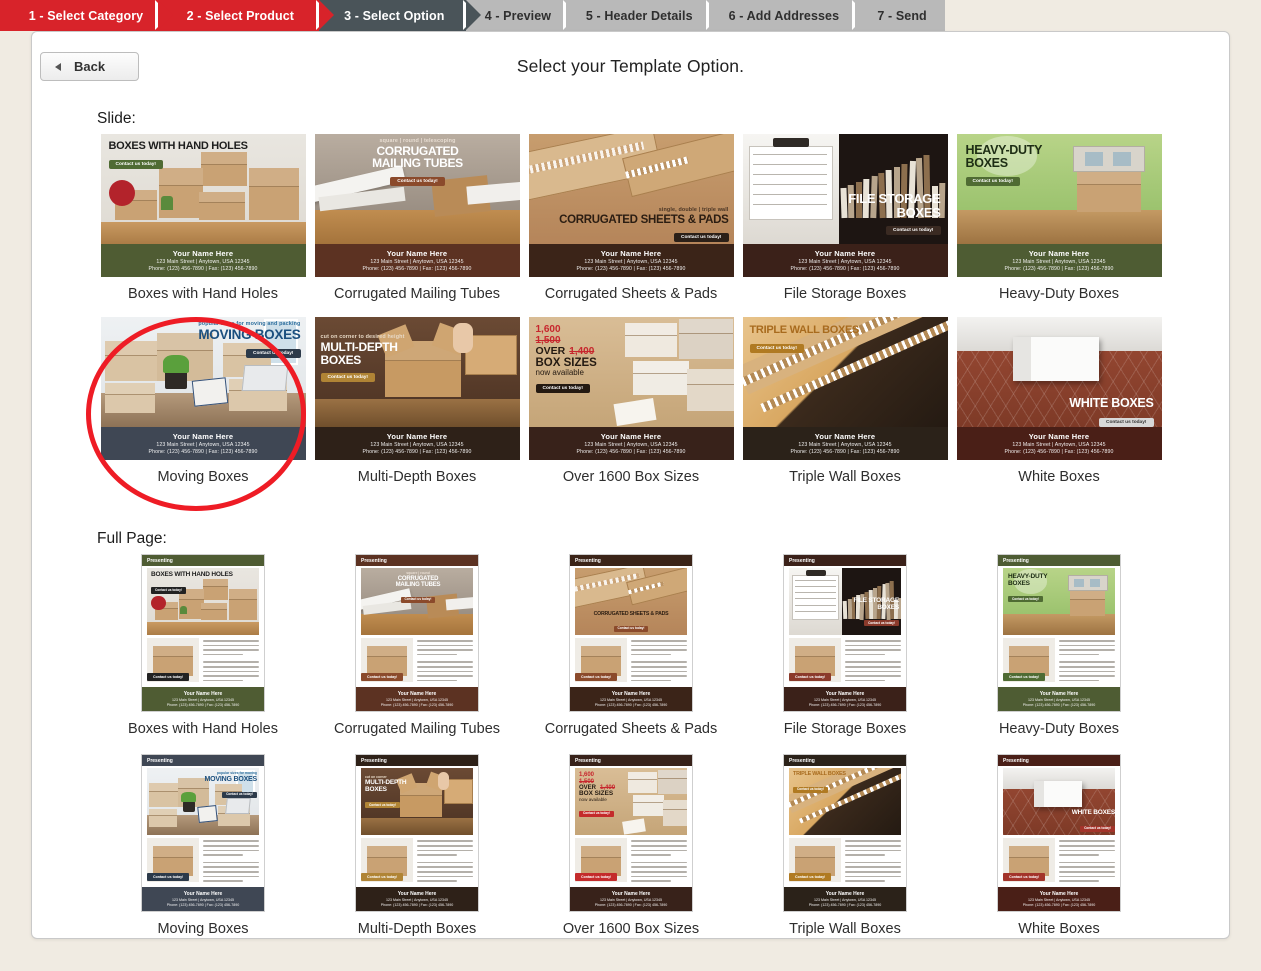 The image size is (1261, 971). Describe the element at coordinates (132, 538) in the screenshot. I see `section-label-full-page: Full Page:` at that location.